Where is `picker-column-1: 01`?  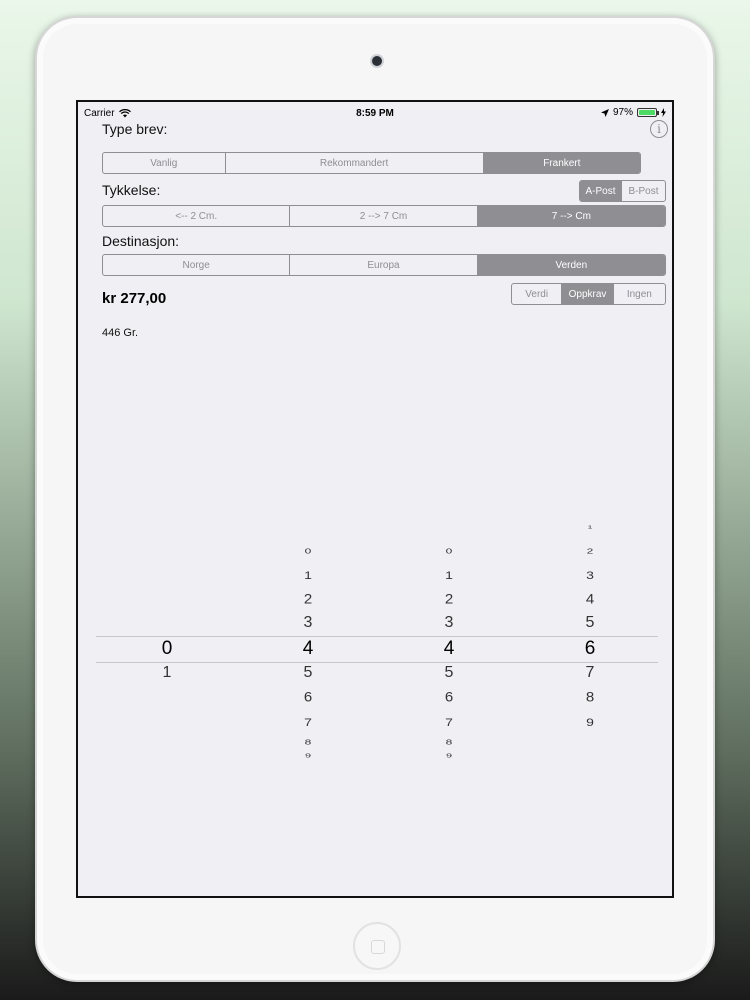
picker-column-1: 01 is located at coordinates (167, 642).